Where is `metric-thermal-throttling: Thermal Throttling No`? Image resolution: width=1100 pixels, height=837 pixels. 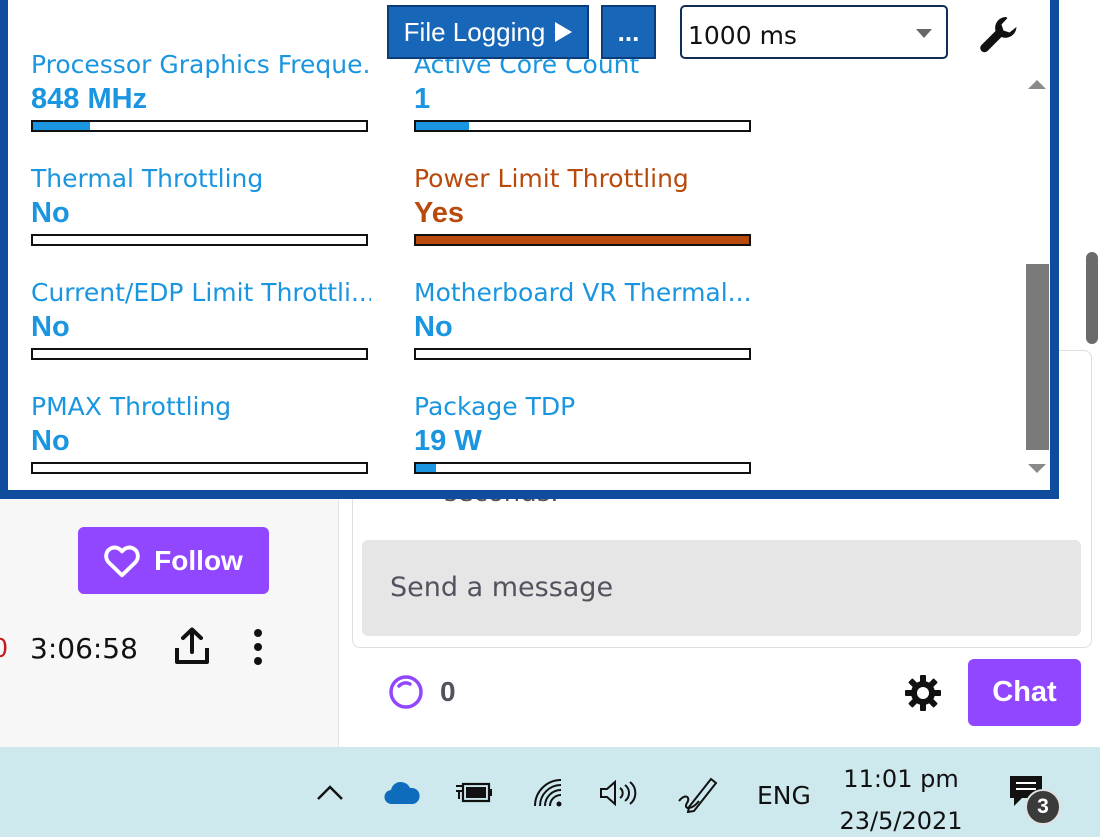 metric-thermal-throttling: Thermal Throttling No is located at coordinates (201, 205).